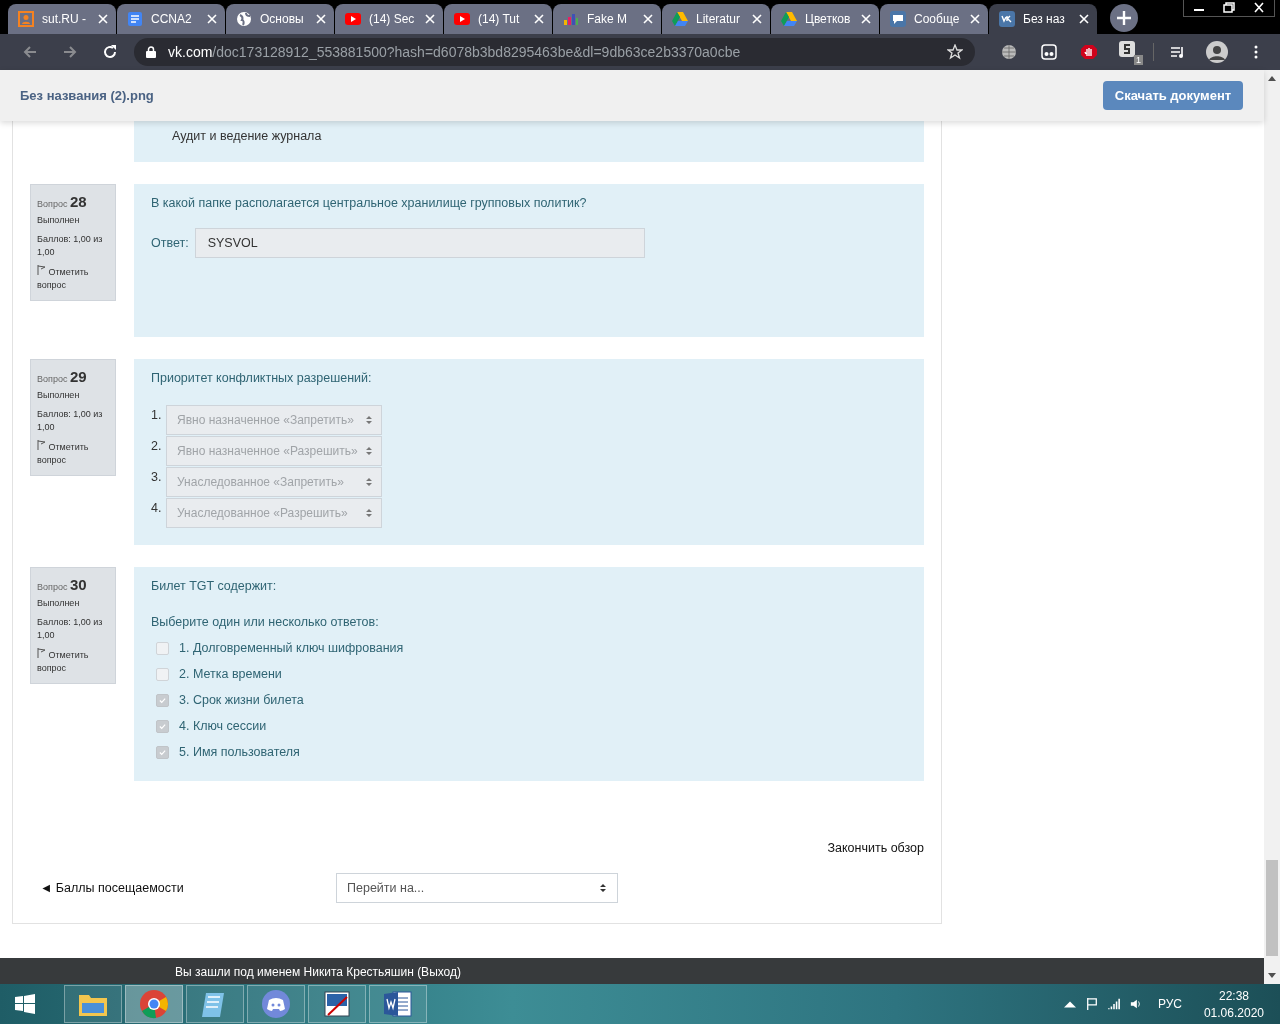  Describe the element at coordinates (389, 19) in the screenshot. I see `browser-tab: (14) Sec` at that location.